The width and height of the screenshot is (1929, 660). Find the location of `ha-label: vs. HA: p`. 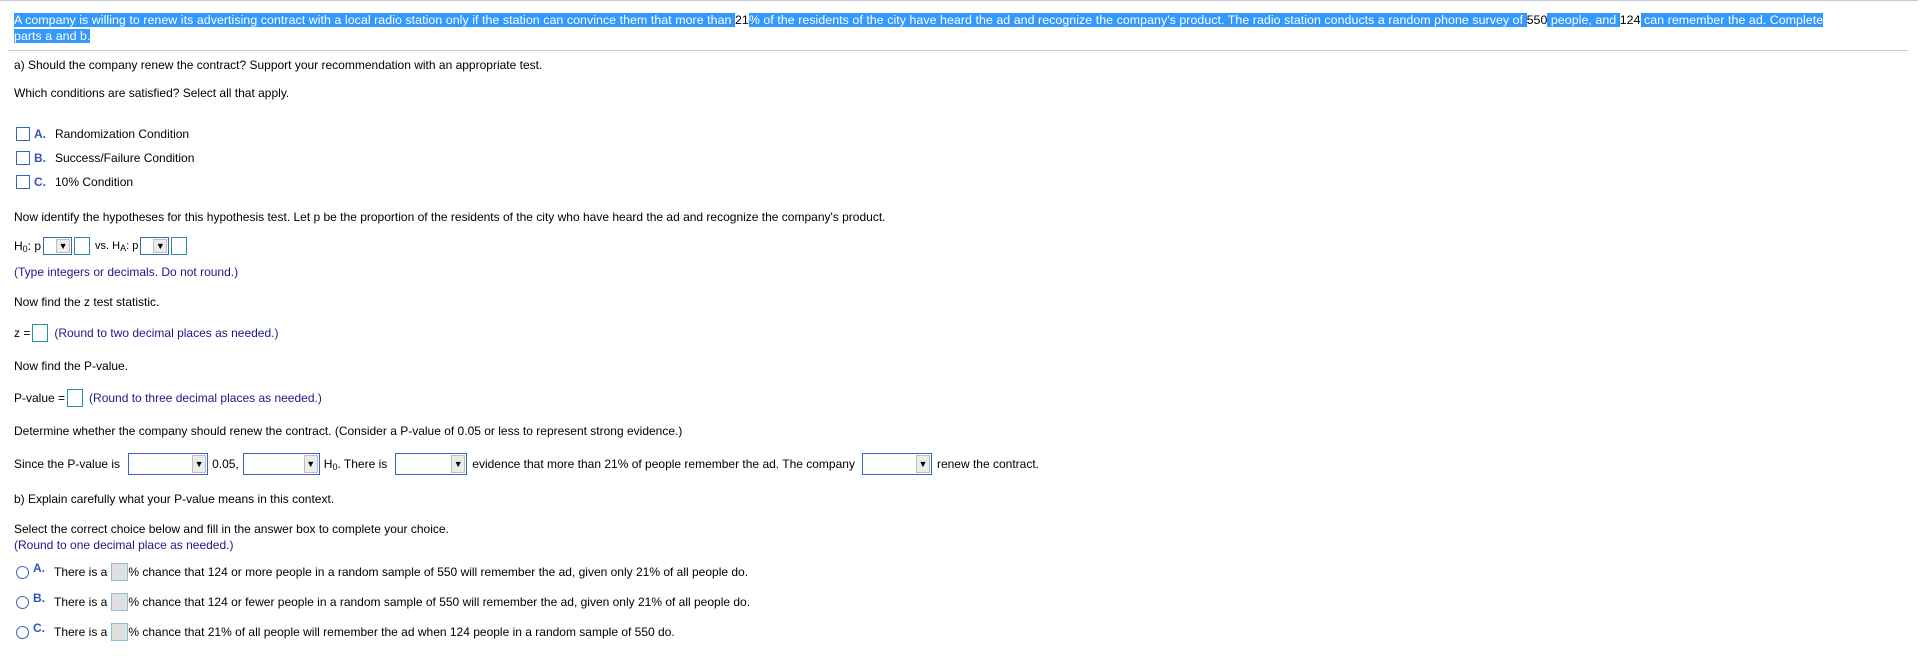

ha-label: vs. HA: p is located at coordinates (117, 246).